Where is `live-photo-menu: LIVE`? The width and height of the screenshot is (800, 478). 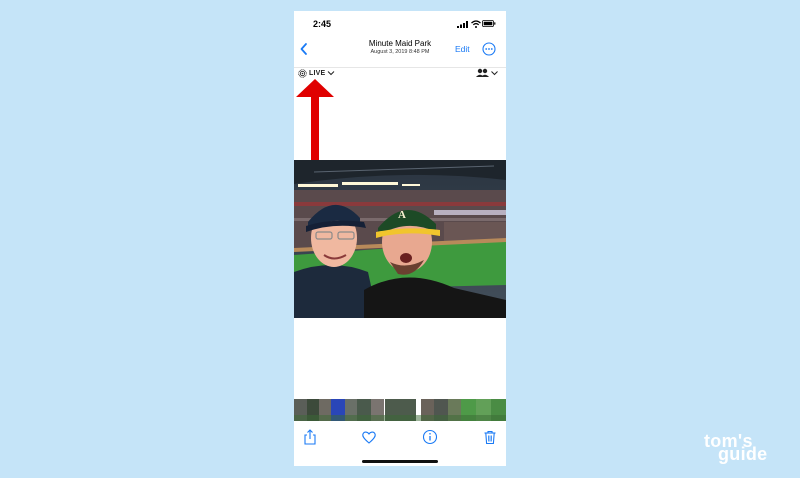
live-photo-menu: LIVE is located at coordinates (316, 73).